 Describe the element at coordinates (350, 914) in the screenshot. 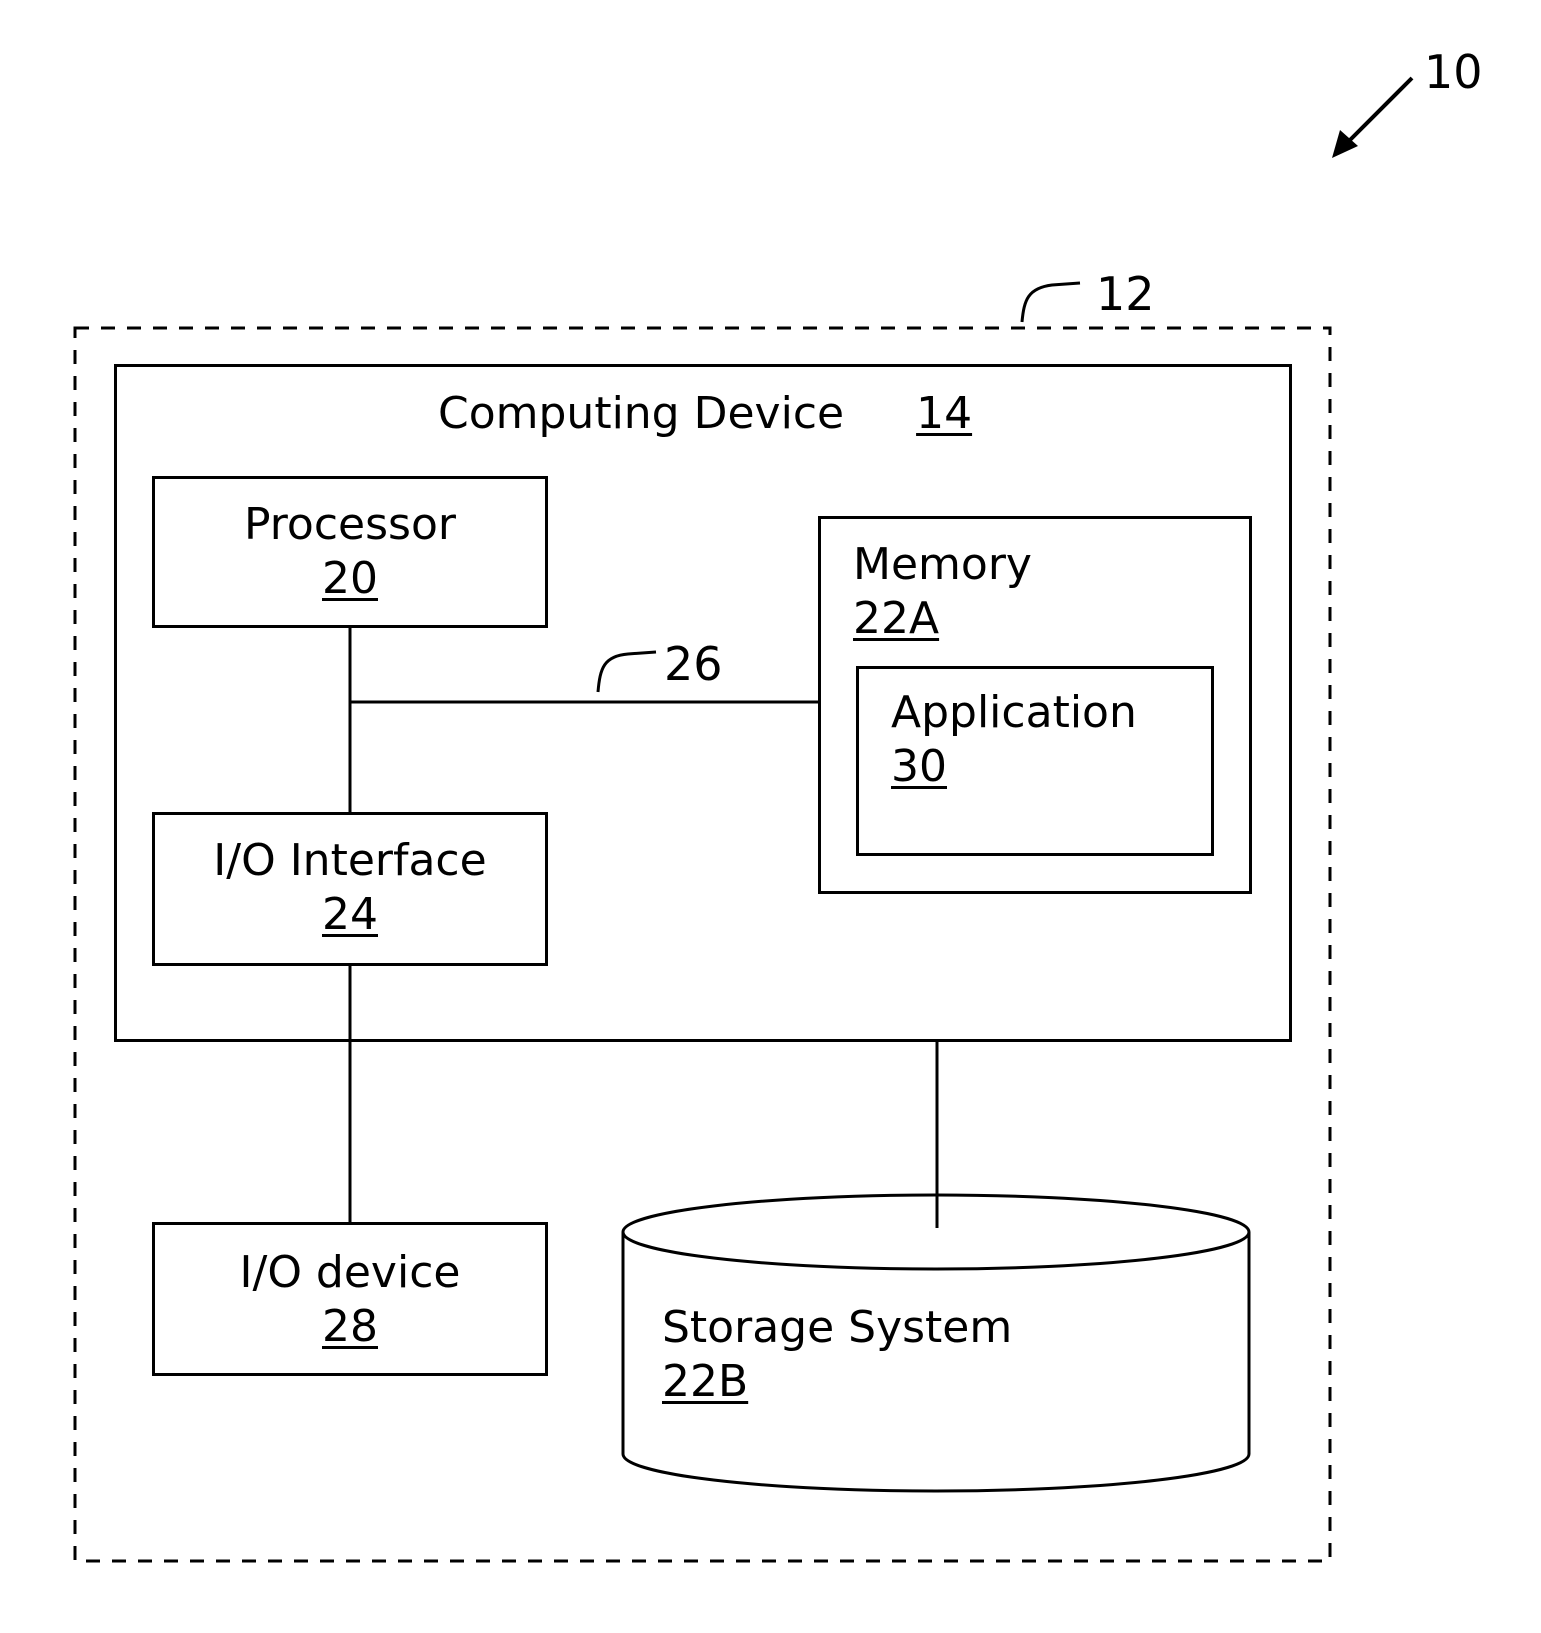

I see `io-interface-ref: 24` at that location.